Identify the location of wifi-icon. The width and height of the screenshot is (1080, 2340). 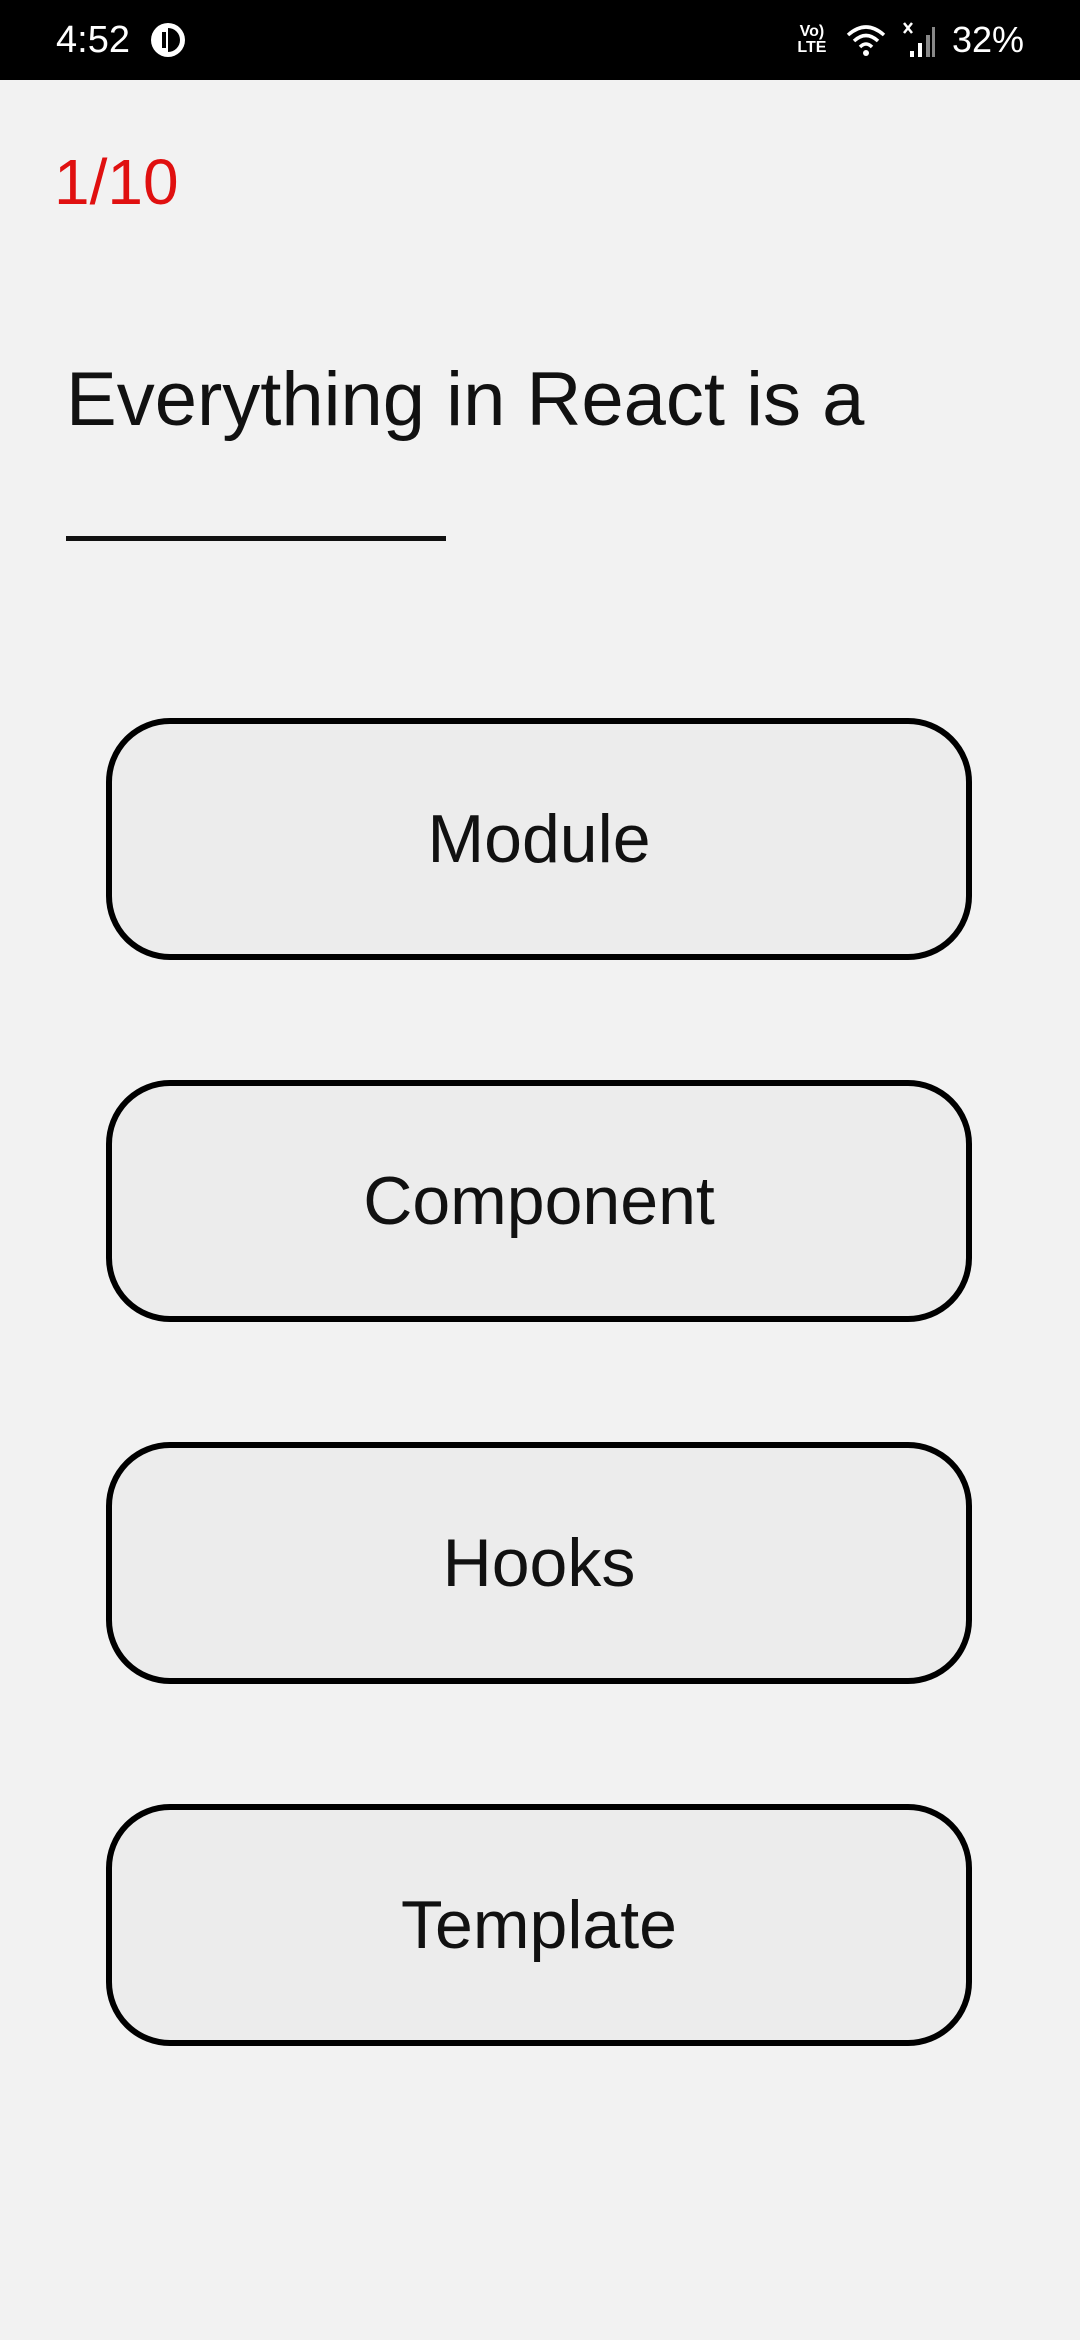
(866, 40).